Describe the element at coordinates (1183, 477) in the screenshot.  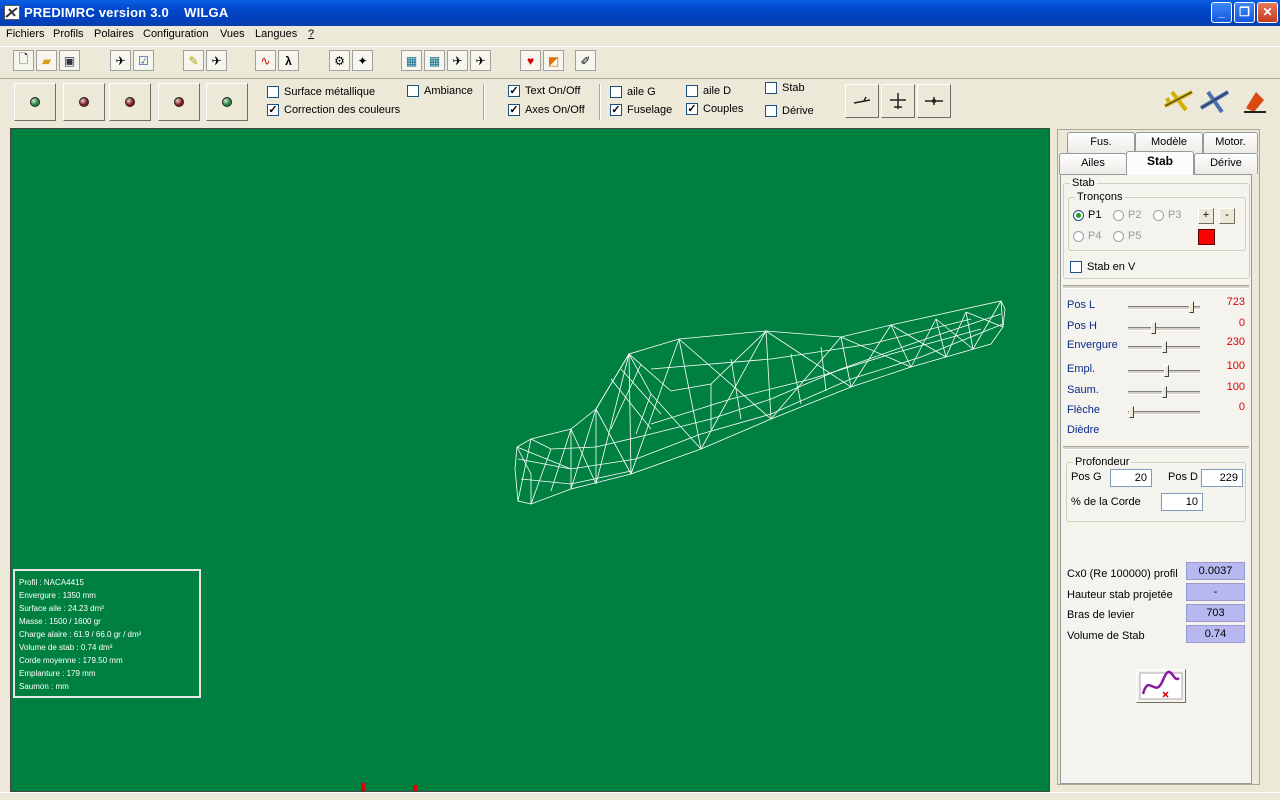
I see `pos-d-label: Pos D` at that location.